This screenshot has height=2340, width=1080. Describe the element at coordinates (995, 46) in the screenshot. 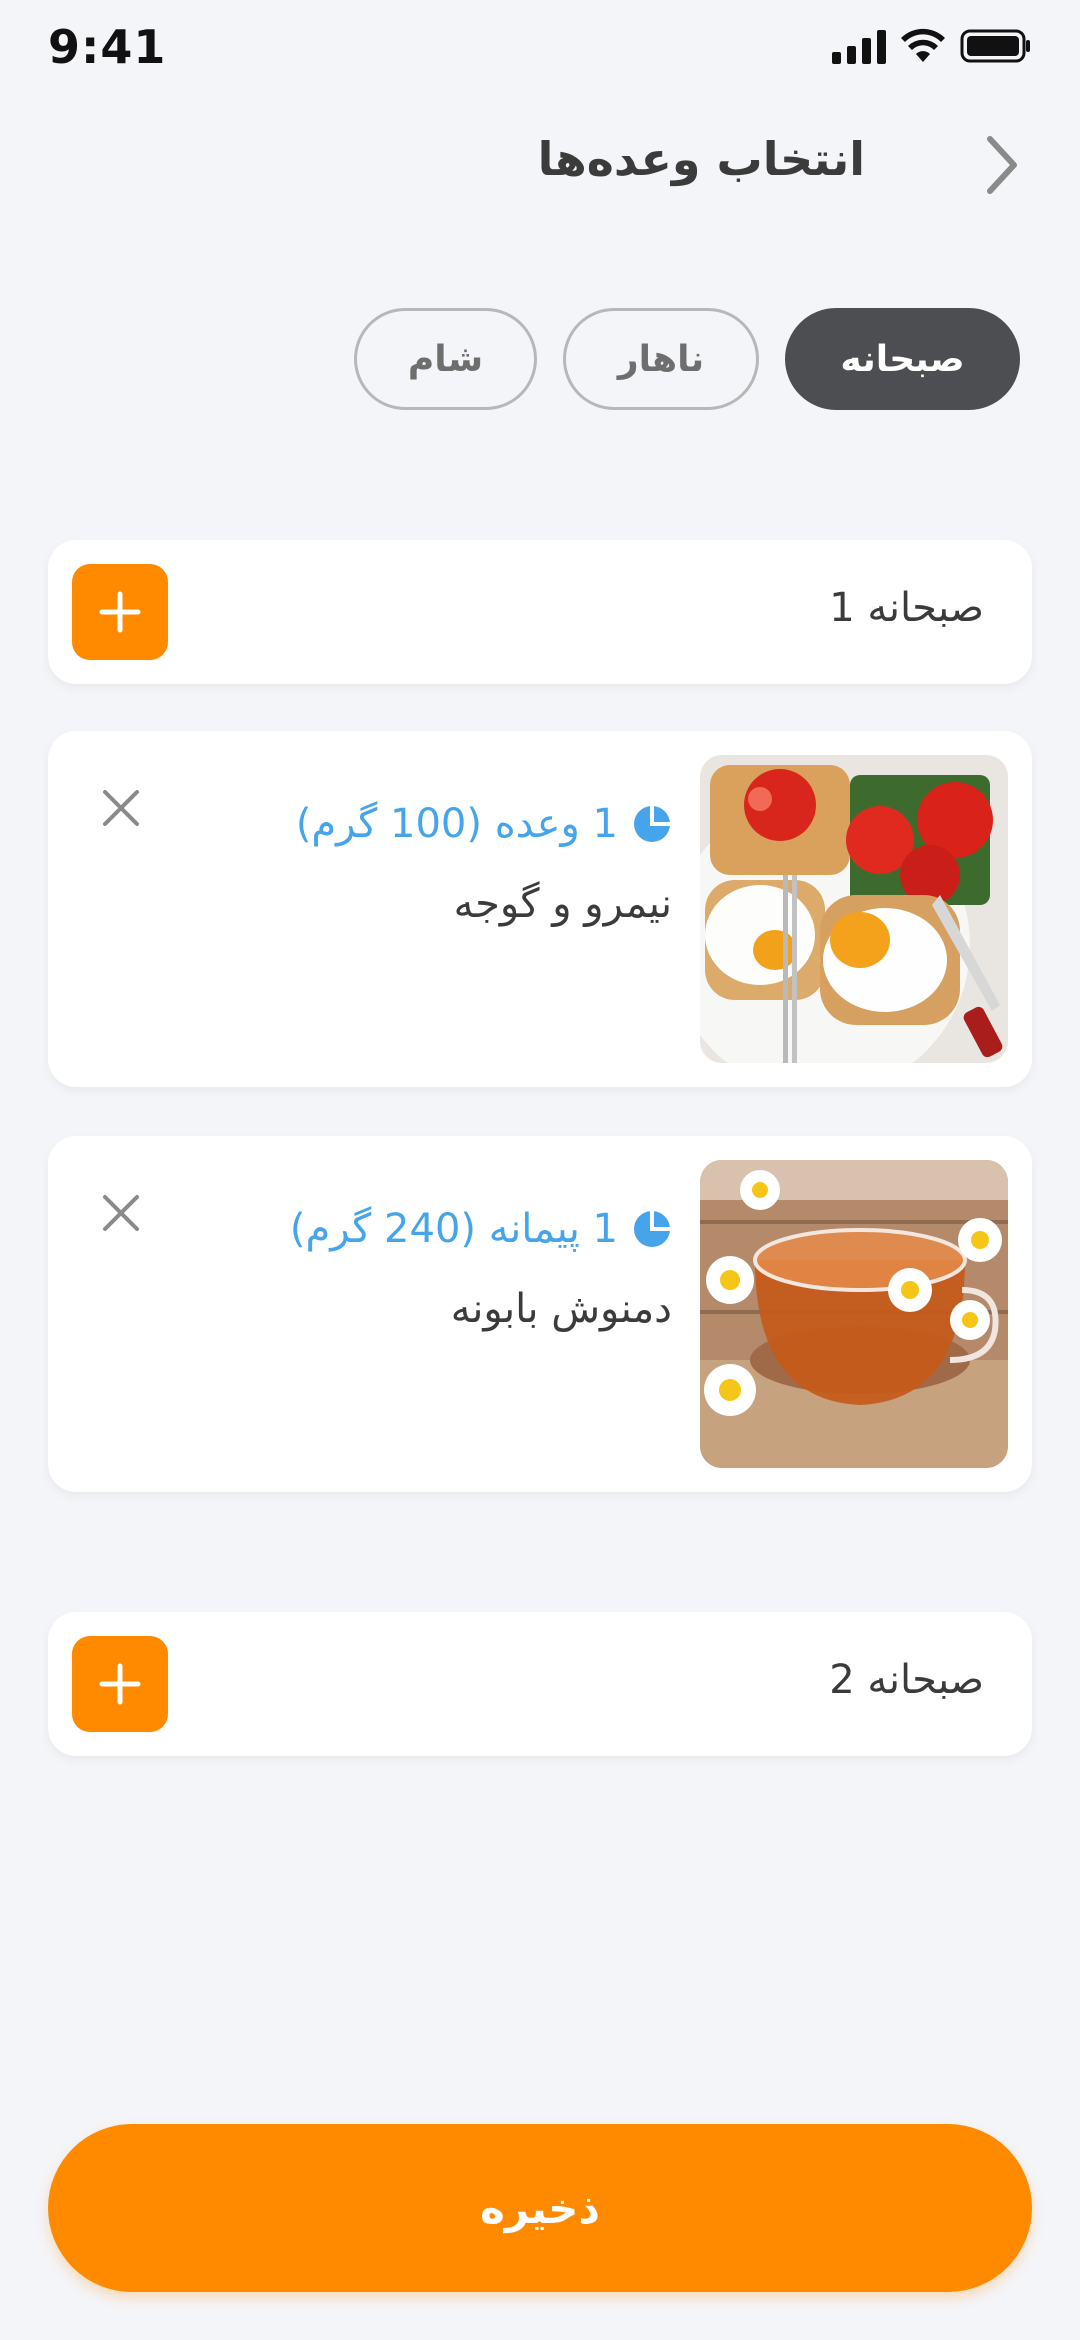

I see `battery-icon` at that location.